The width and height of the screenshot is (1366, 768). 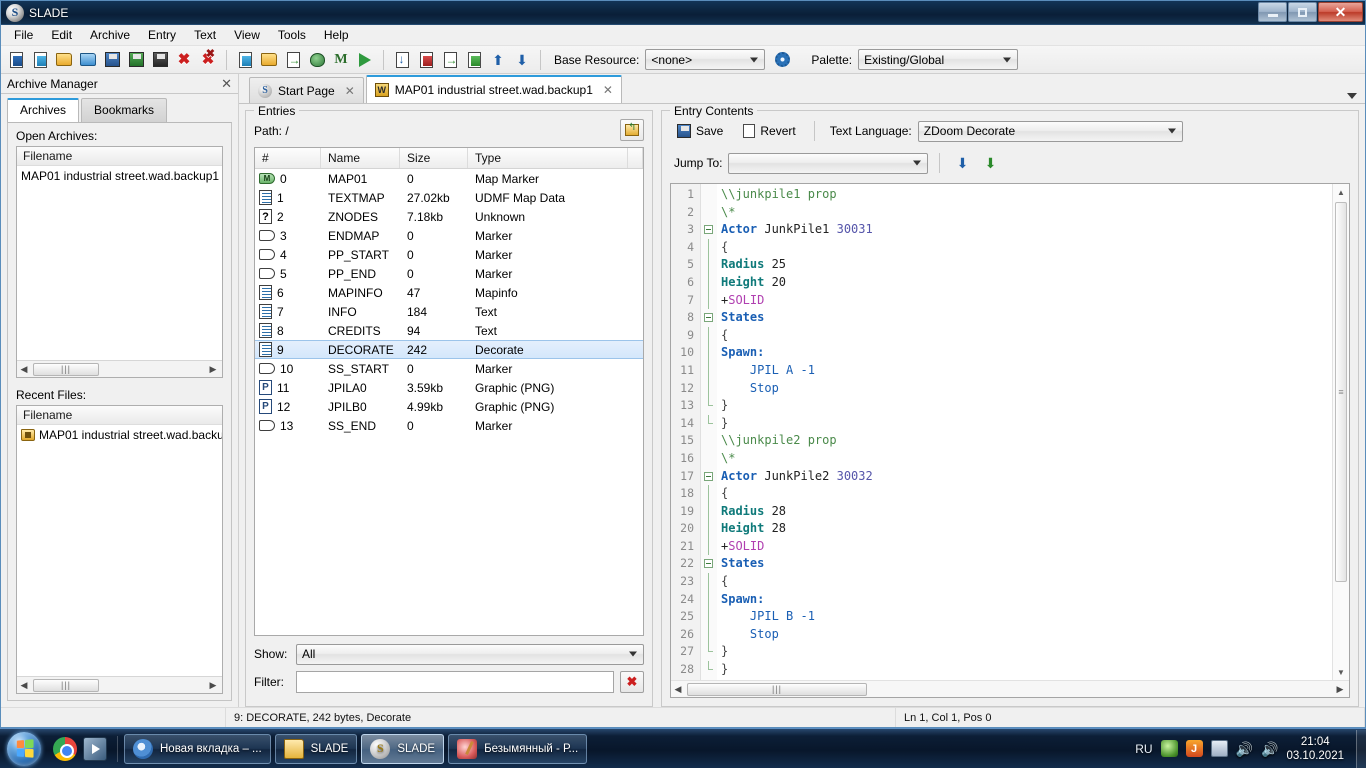 What do you see at coordinates (522, 60) in the screenshot?
I see `move-down-button: ⬇` at bounding box center [522, 60].